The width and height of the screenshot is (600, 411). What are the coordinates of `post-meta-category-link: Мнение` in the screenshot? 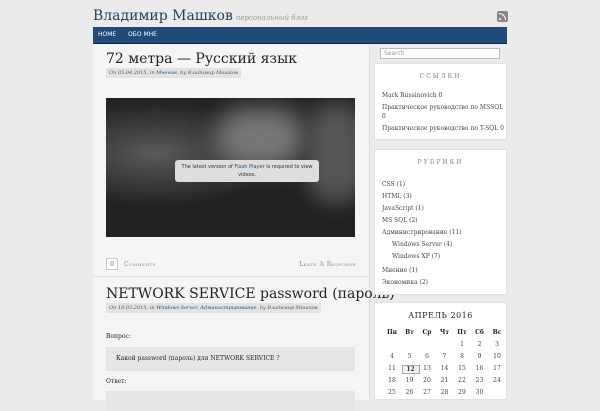 It's located at (166, 73).